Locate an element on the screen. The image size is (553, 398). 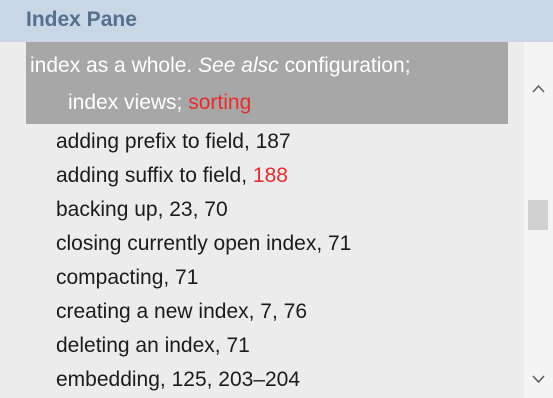
scrollbar-thumb is located at coordinates (538, 215).